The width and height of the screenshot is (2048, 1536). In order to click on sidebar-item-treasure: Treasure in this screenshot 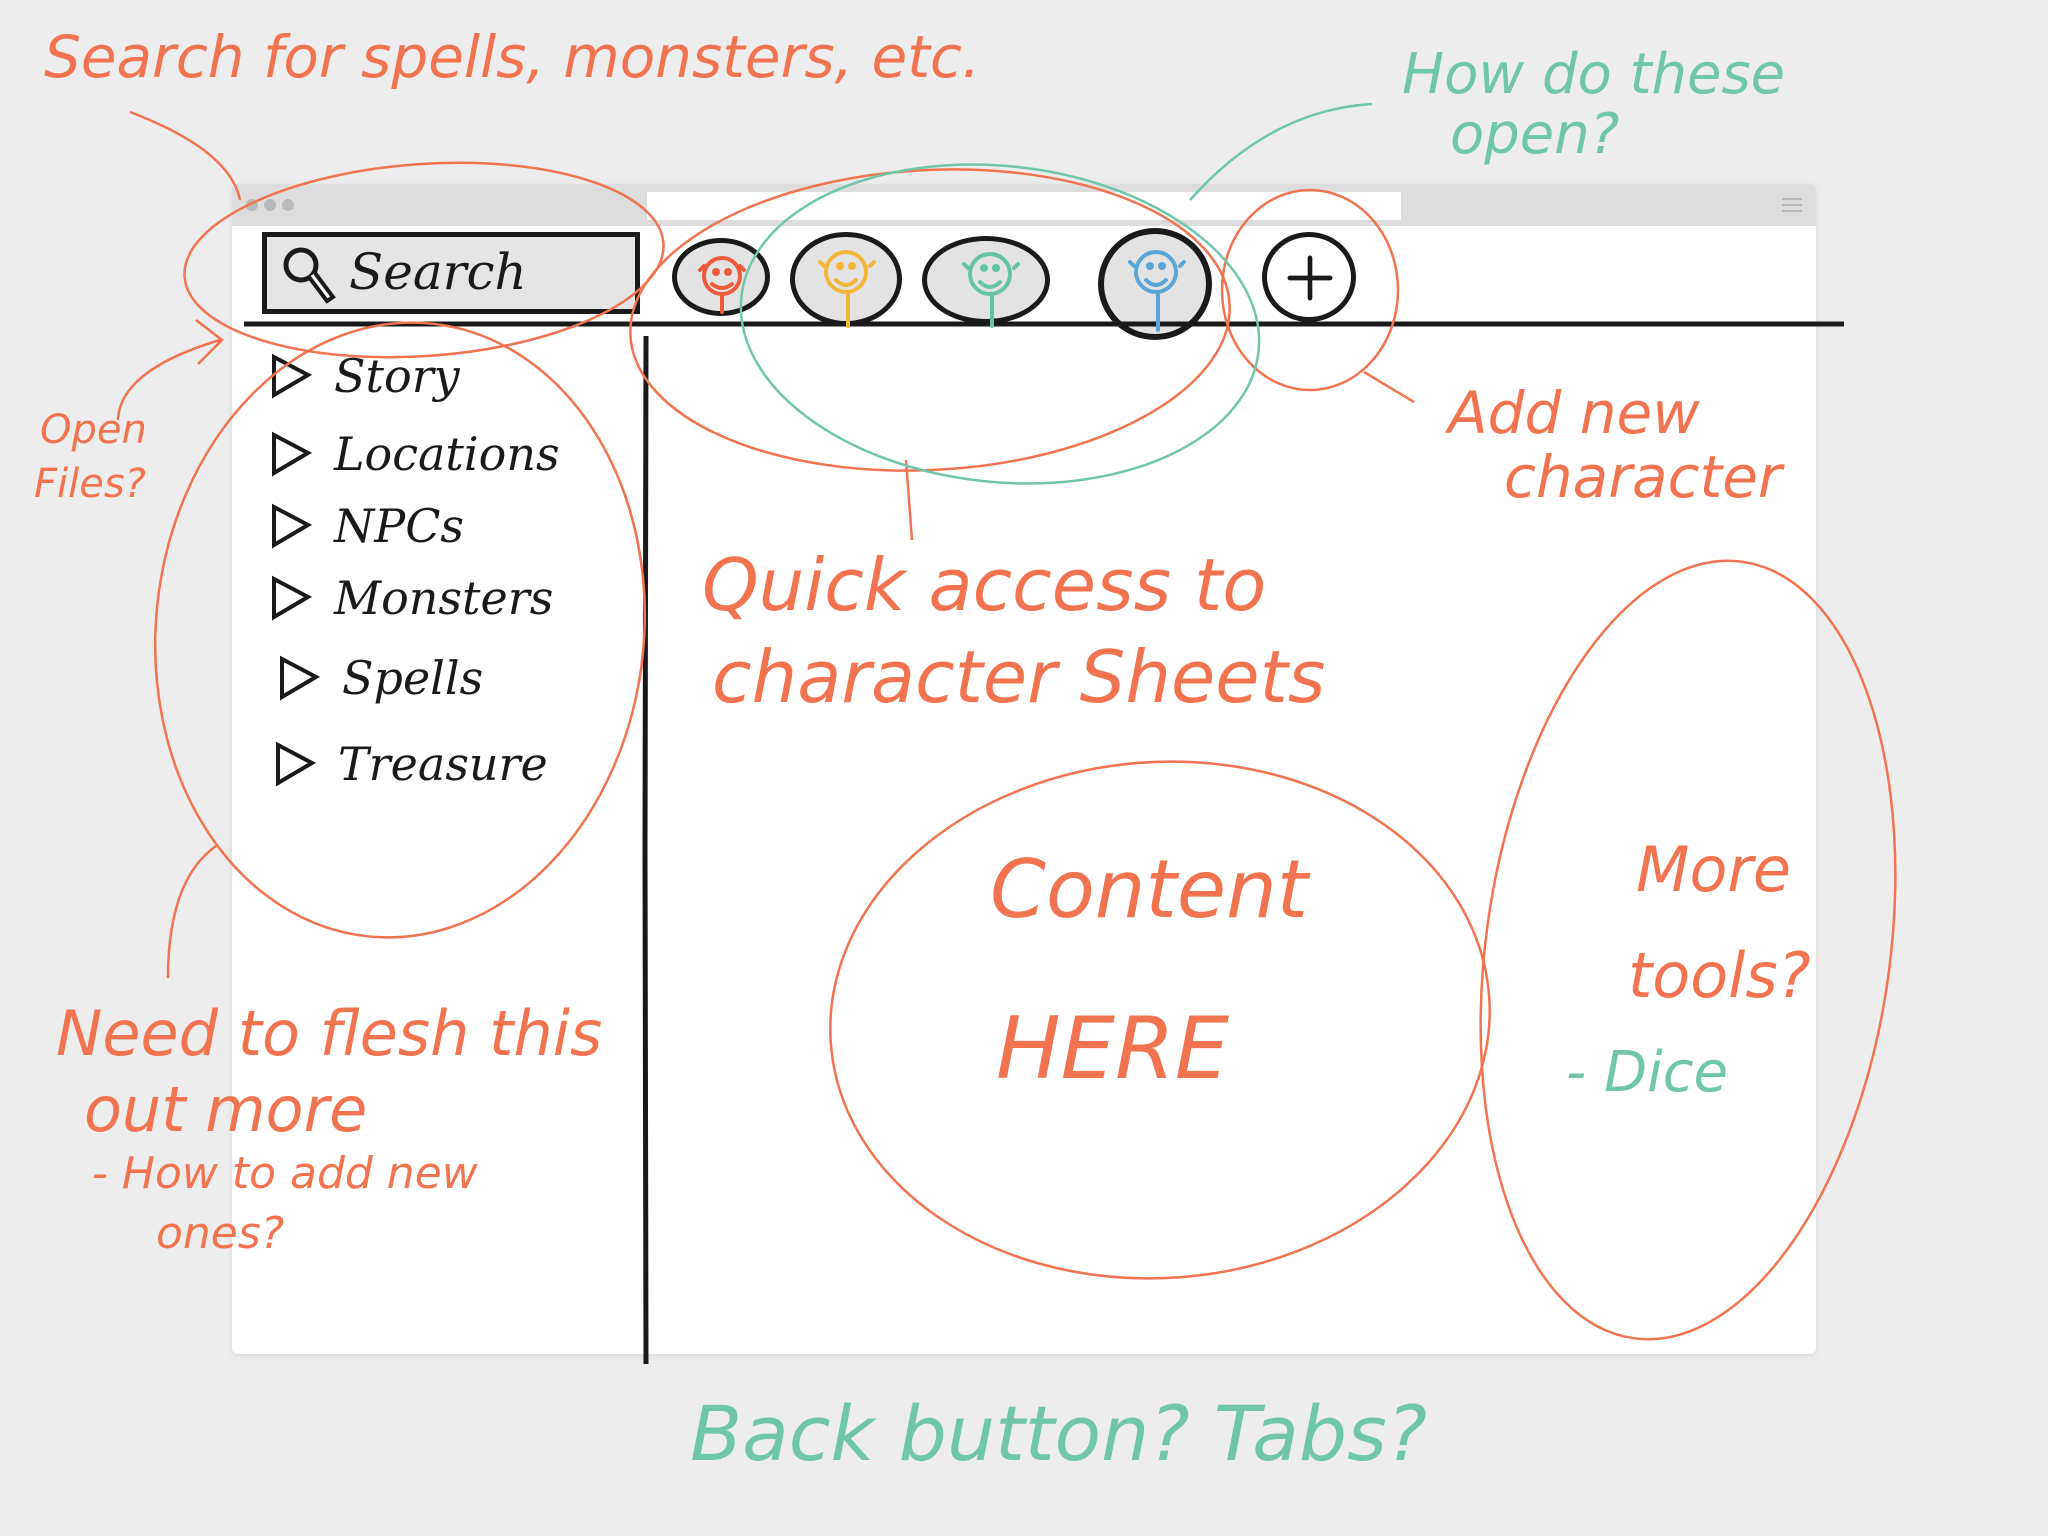, I will do `click(410, 764)`.